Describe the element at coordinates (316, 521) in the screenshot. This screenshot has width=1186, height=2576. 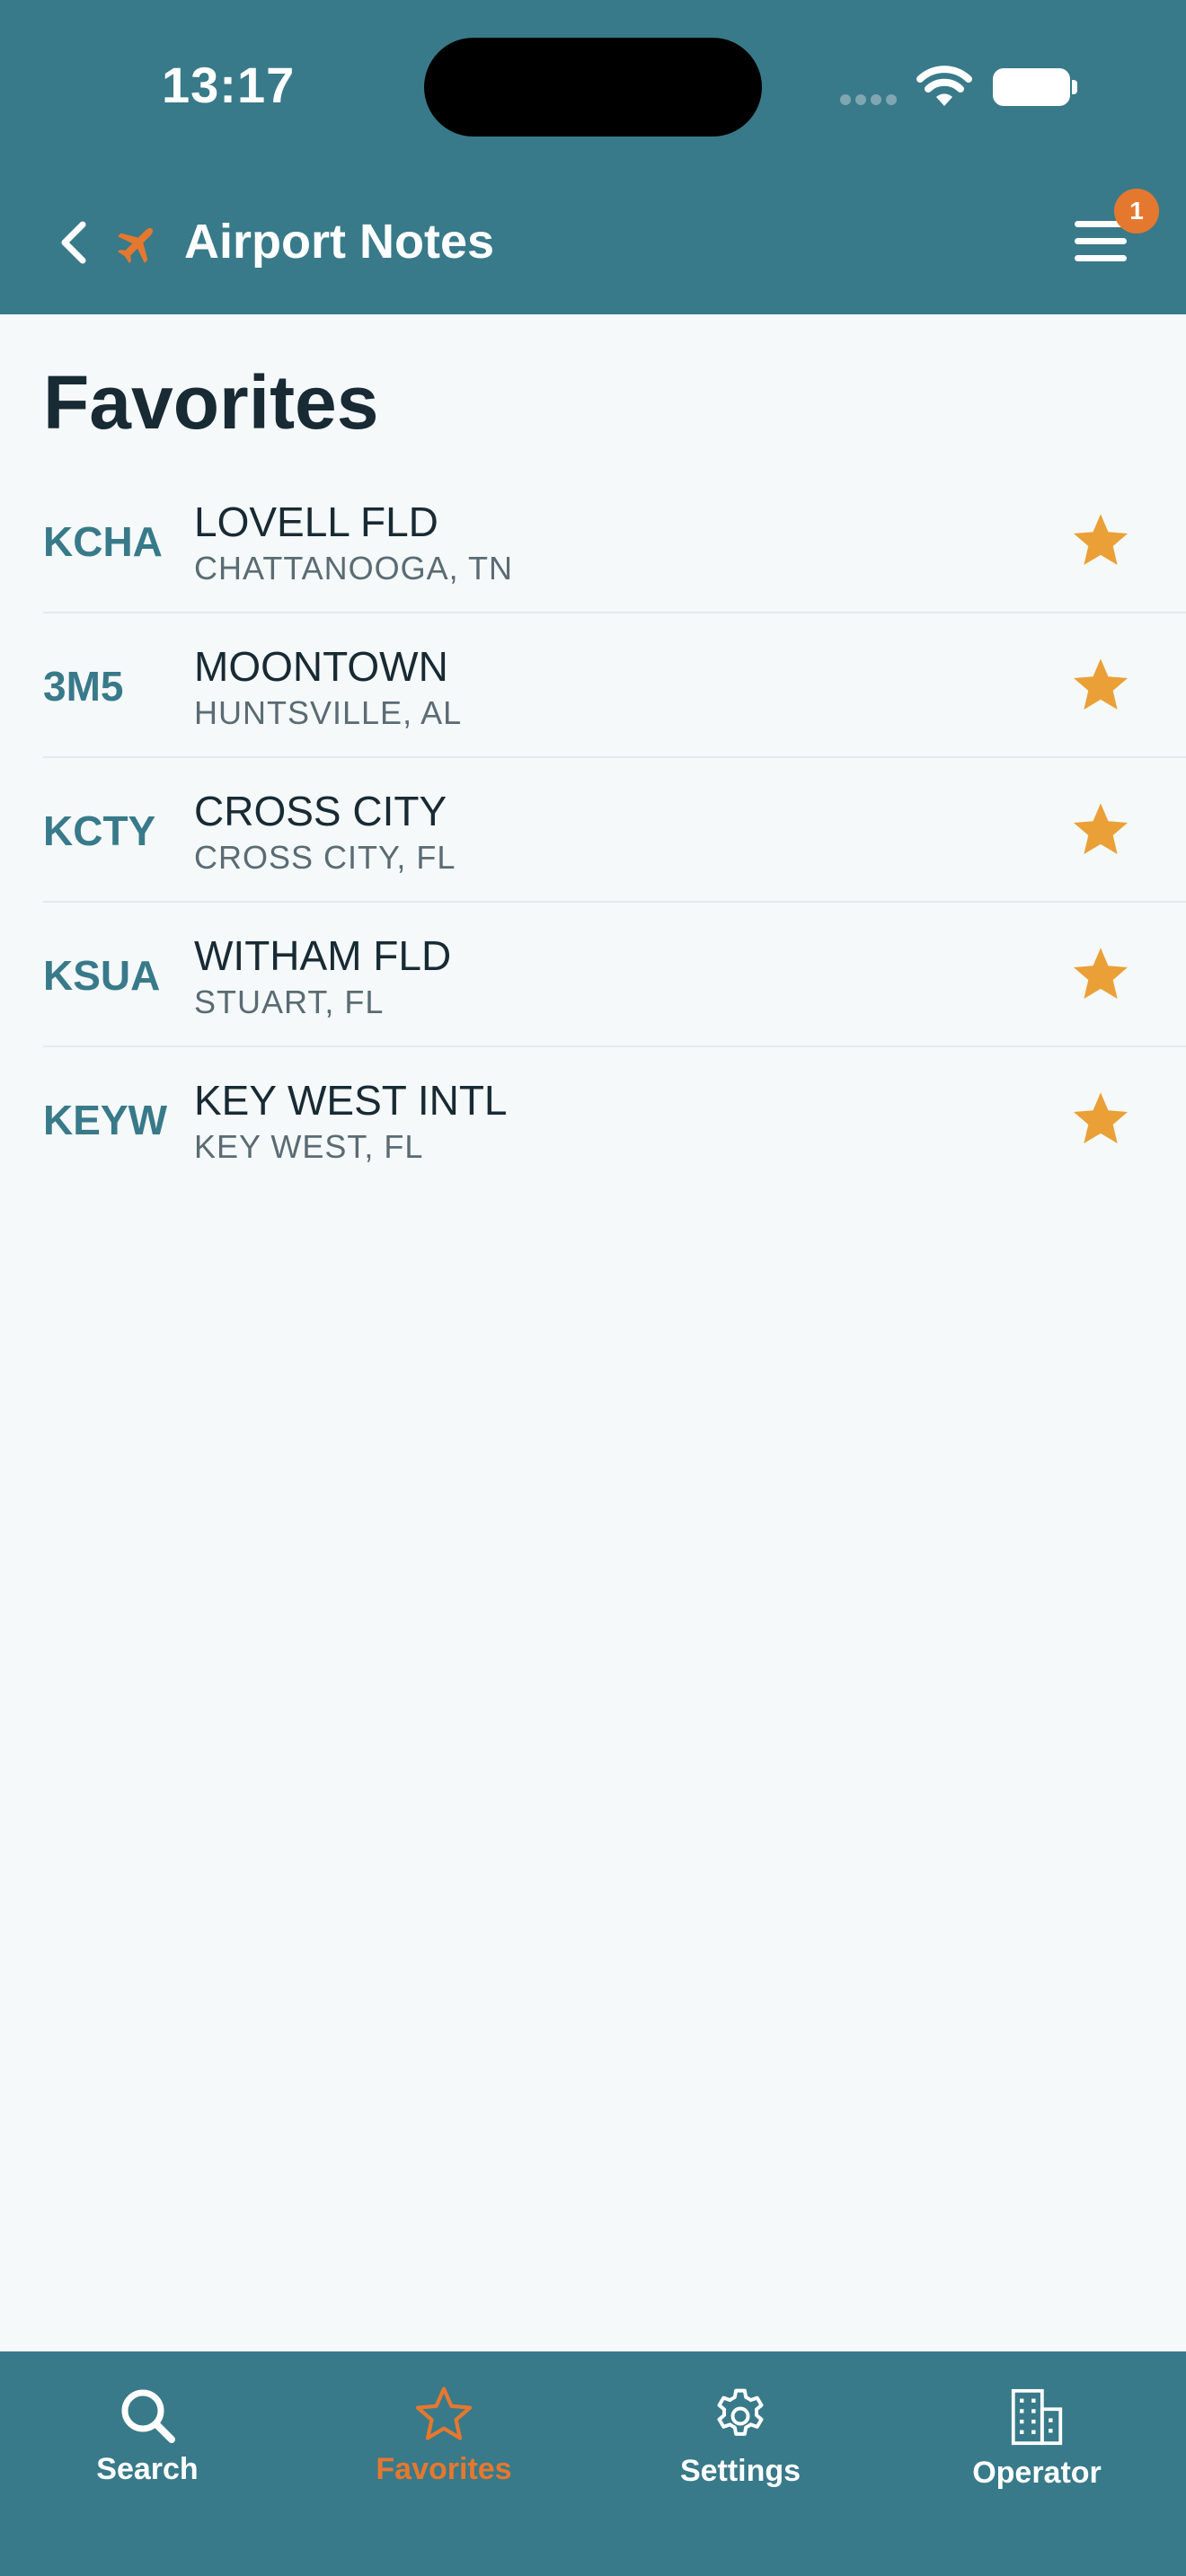
I see `airport-name: LOVELL FLD` at that location.